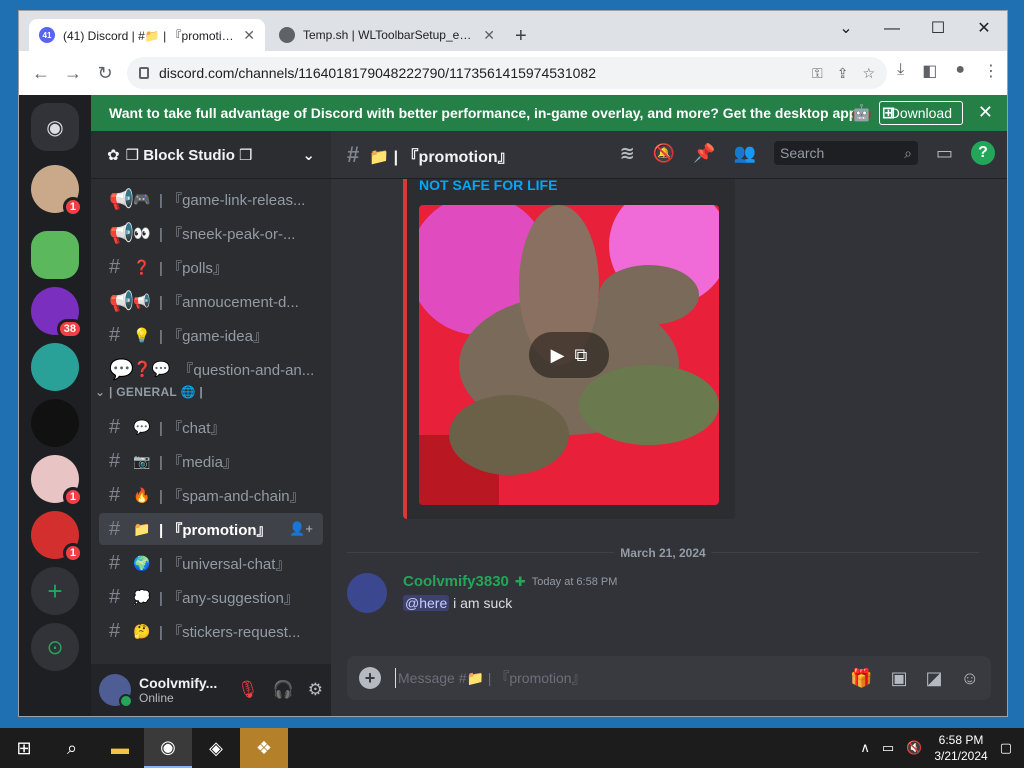 This screenshot has height=768, width=1024. What do you see at coordinates (627, 153) in the screenshot?
I see `threads-icon: ≋` at bounding box center [627, 153].